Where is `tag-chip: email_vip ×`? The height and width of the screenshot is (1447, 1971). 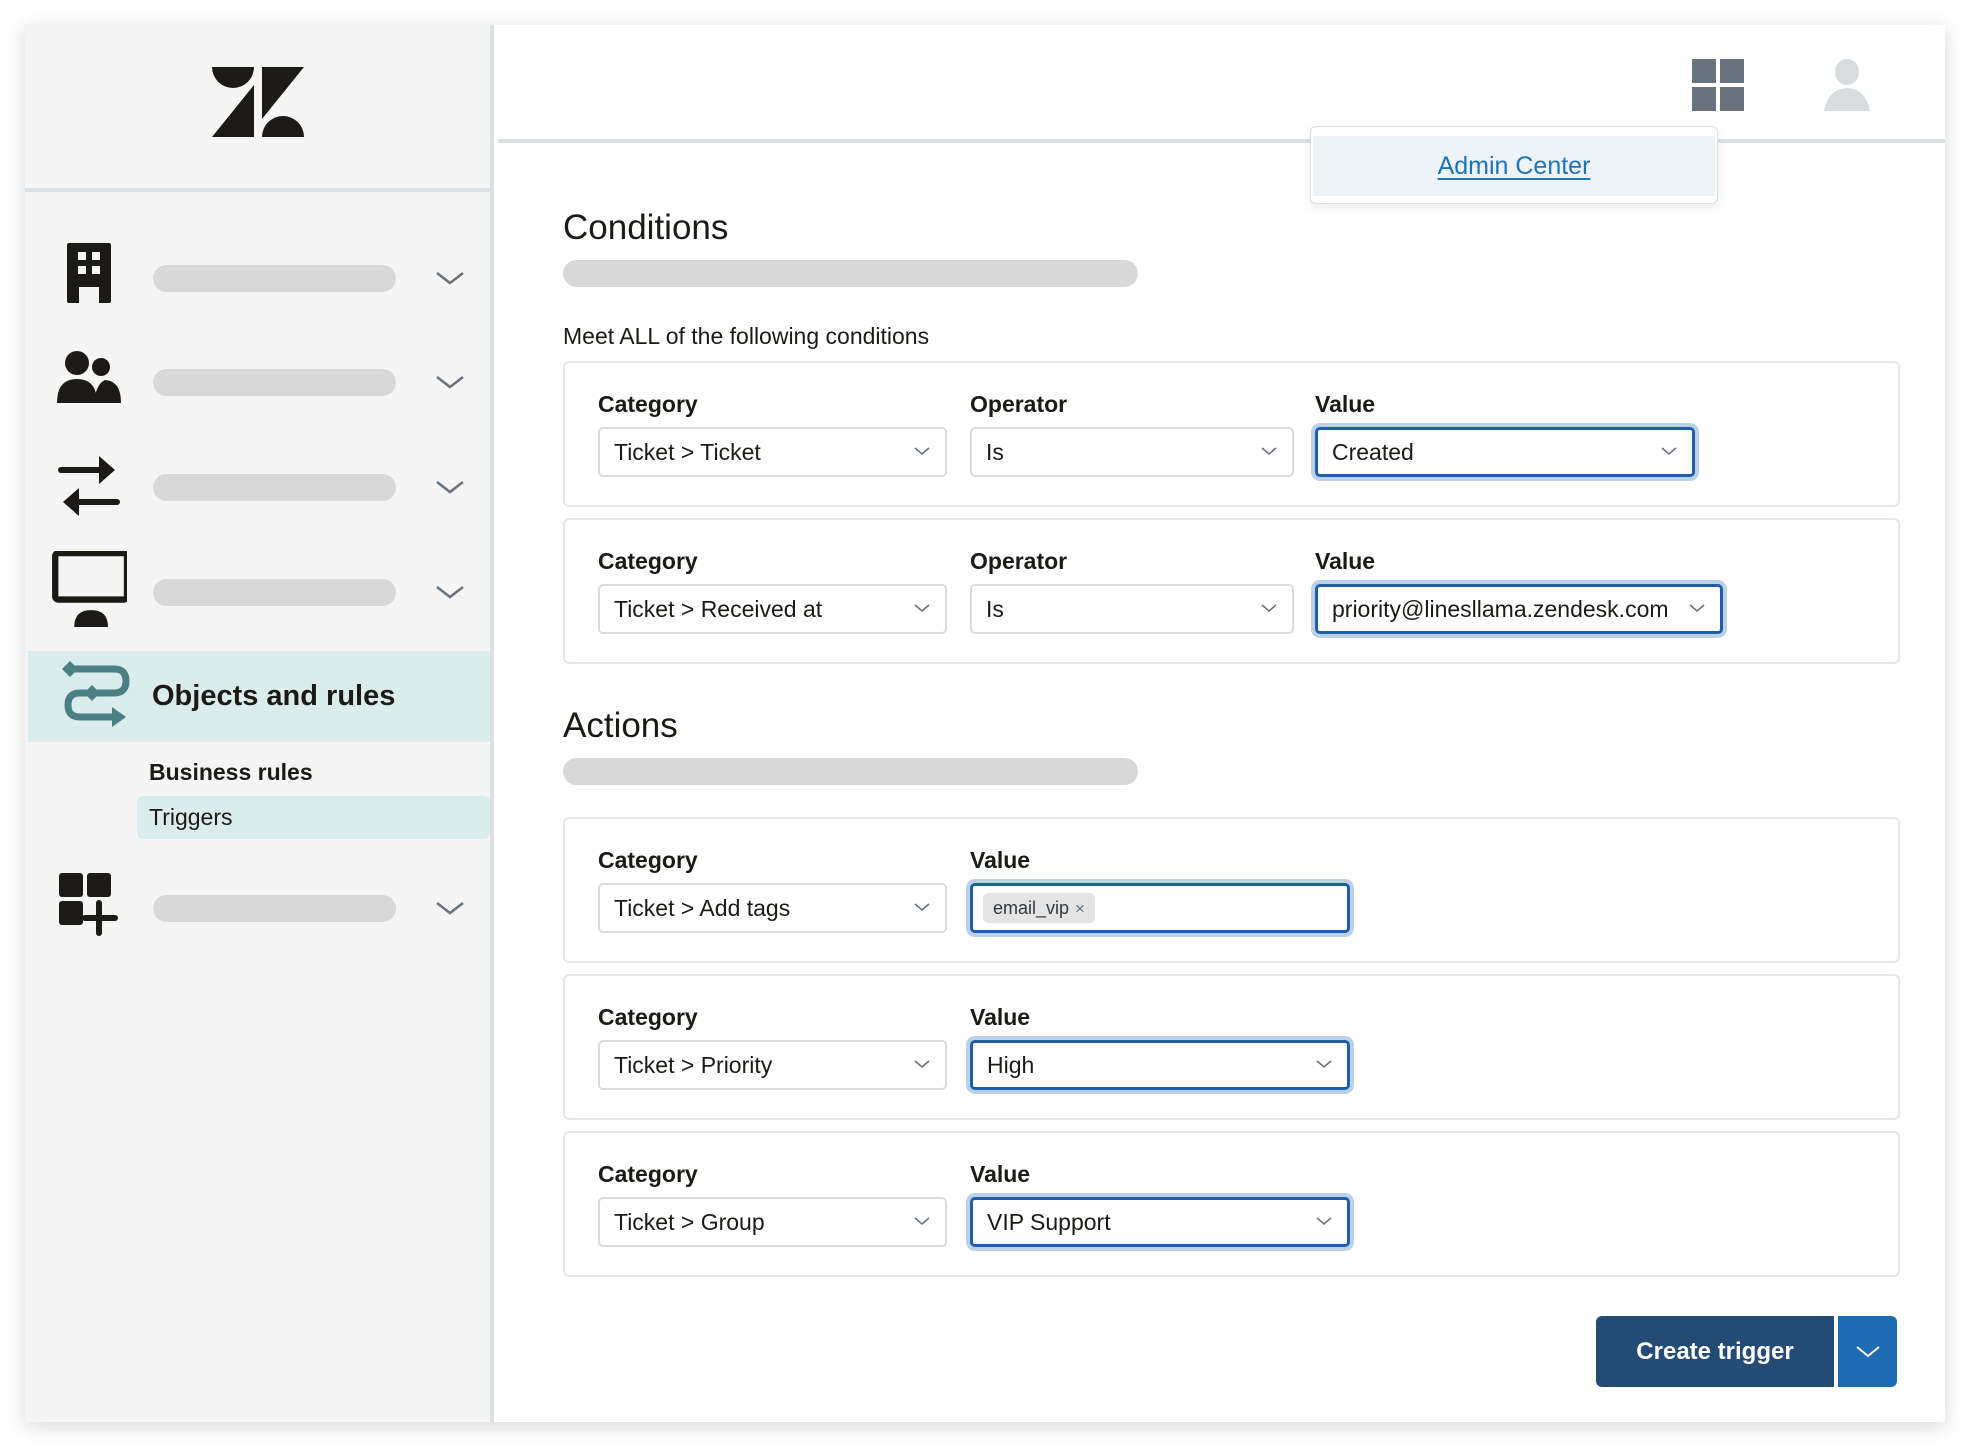 tag-chip: email_vip × is located at coordinates (1039, 908).